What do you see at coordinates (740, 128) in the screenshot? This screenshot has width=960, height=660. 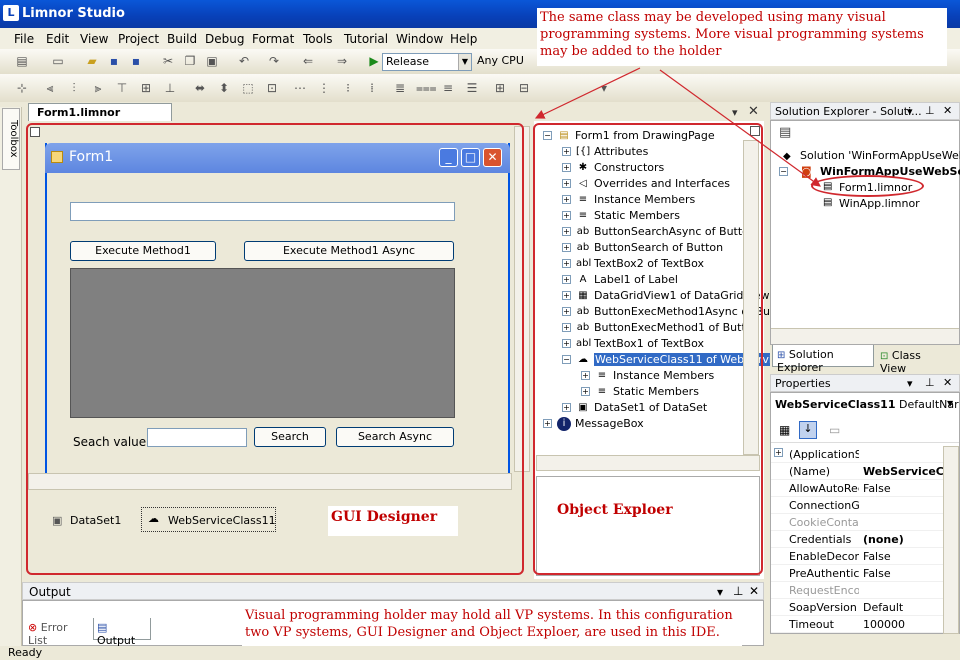 I see `arrow-to-form1-file` at bounding box center [740, 128].